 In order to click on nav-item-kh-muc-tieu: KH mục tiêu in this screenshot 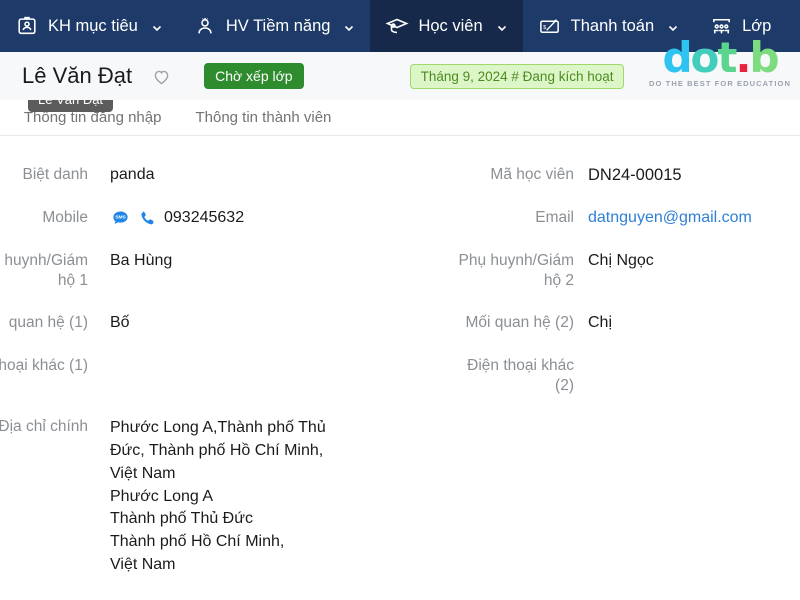, I will do `click(89, 26)`.